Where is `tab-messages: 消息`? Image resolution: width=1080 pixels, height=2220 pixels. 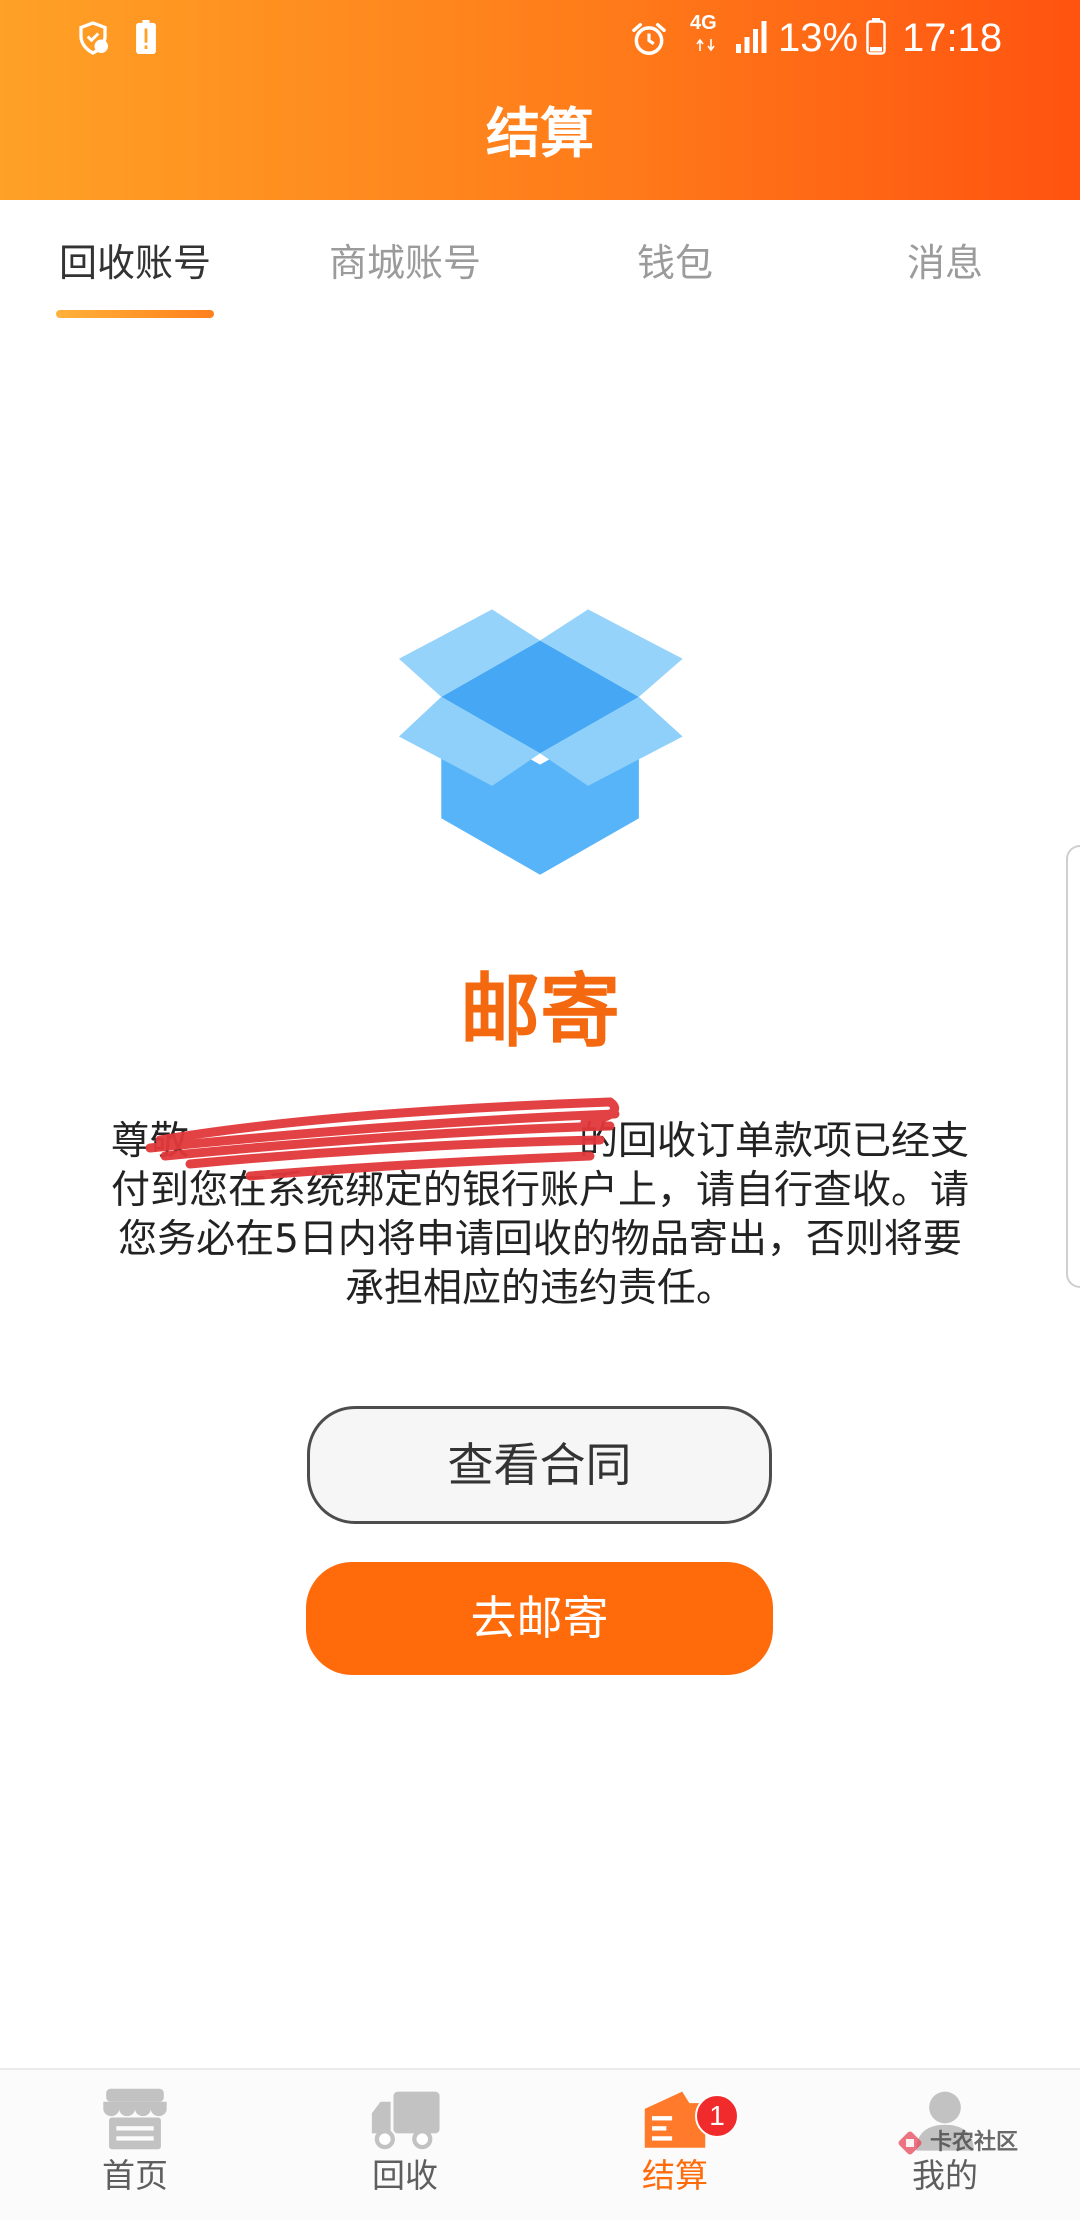 tab-messages: 消息 is located at coordinates (945, 262).